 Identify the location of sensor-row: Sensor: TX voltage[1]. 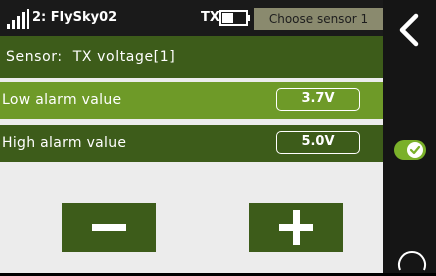
(191, 57).